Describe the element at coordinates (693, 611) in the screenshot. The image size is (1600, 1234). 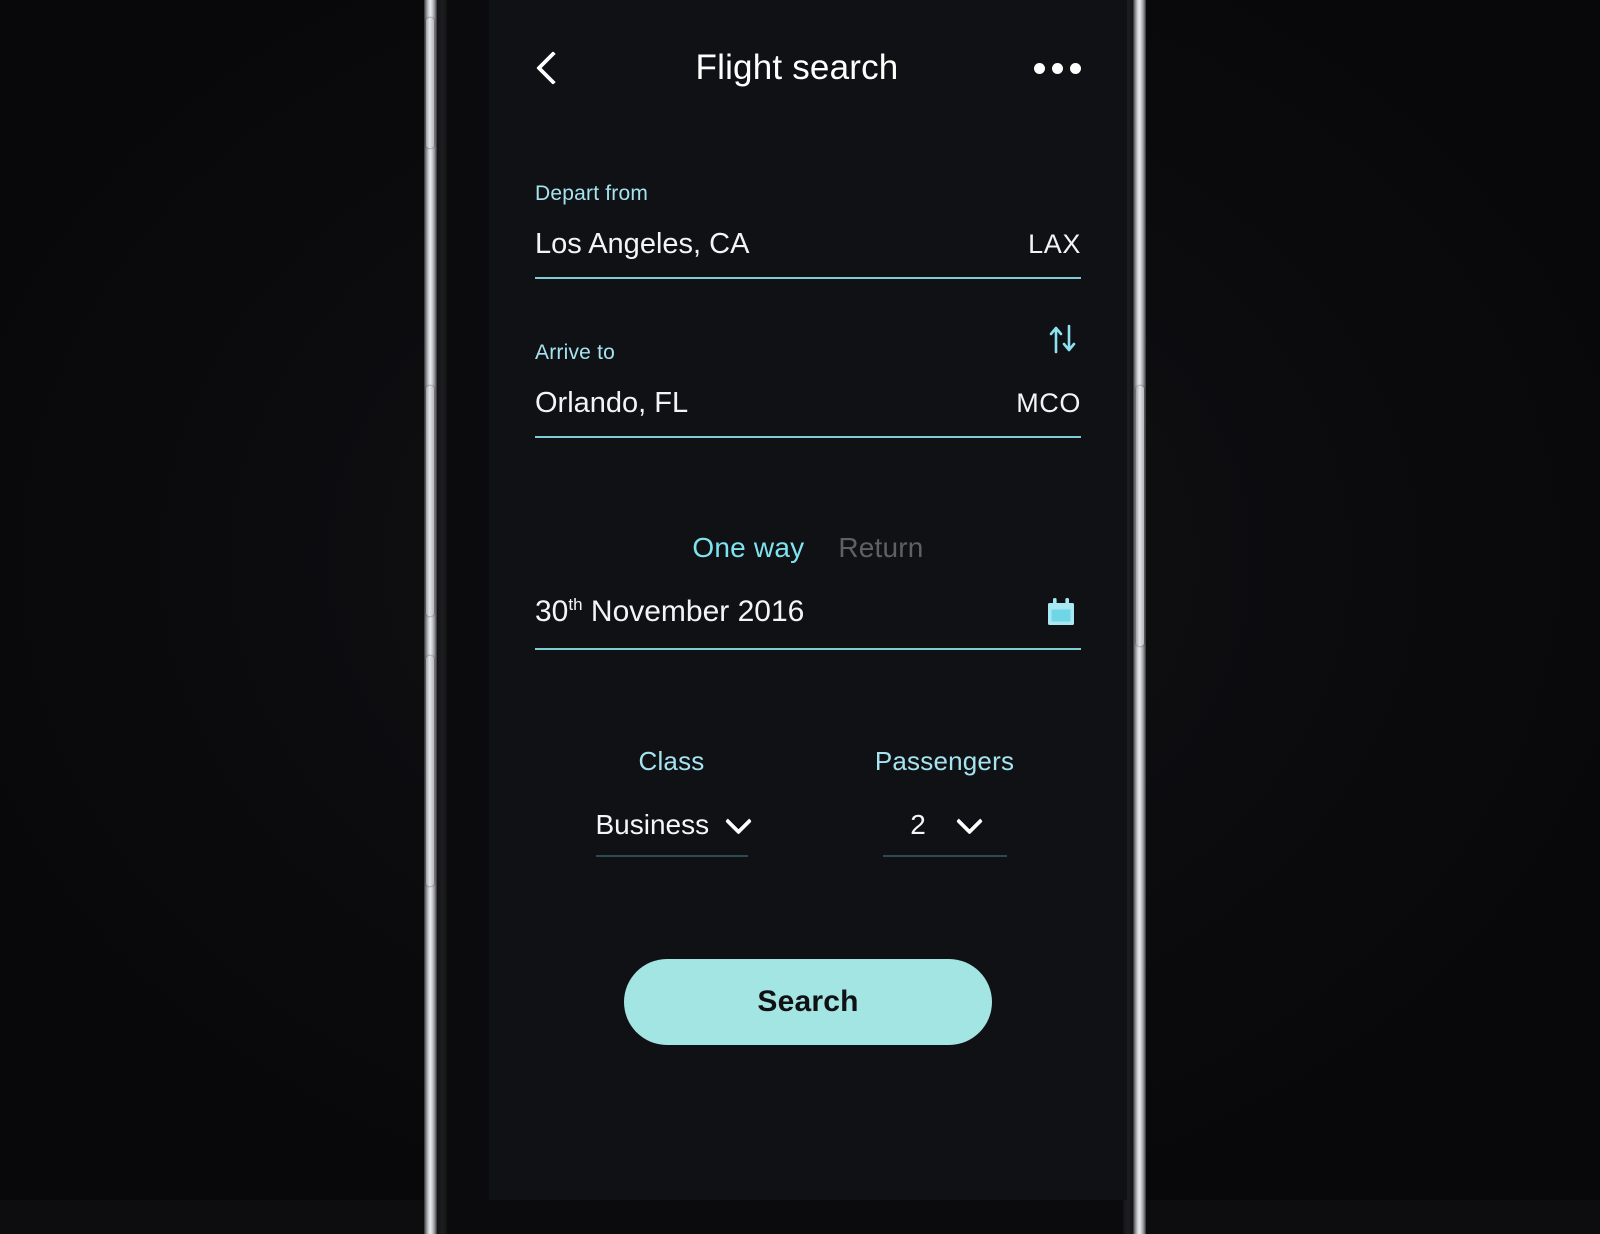
I see `date-month-year: November 2016` at that location.